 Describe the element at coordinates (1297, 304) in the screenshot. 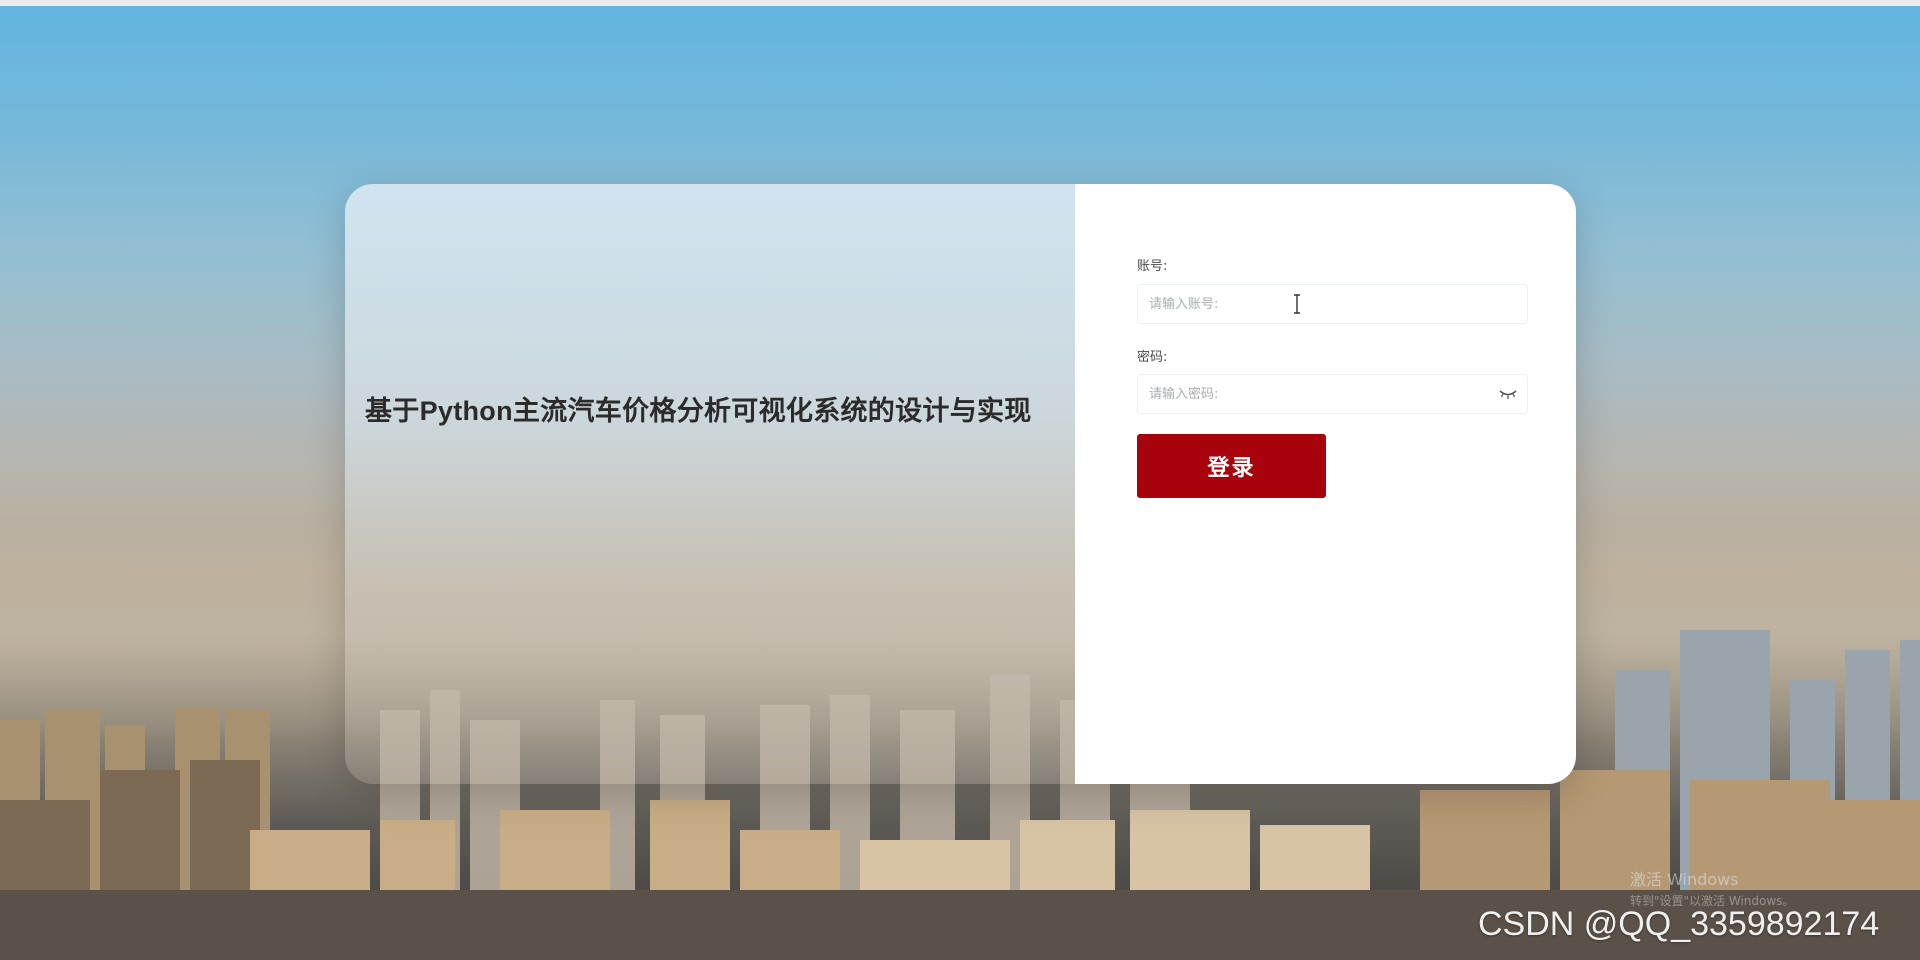

I see `text-cursor-icon` at that location.